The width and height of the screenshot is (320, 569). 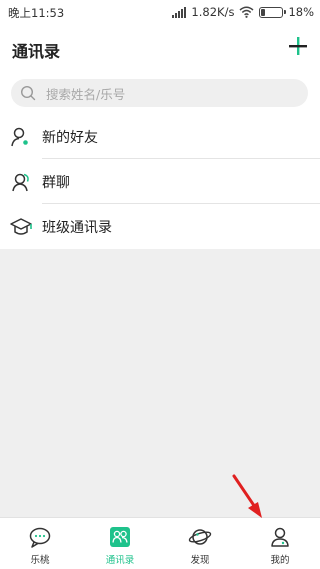 I want to click on status-bar: 晚上11:53 1.82K/s 18%, so click(x=160, y=12).